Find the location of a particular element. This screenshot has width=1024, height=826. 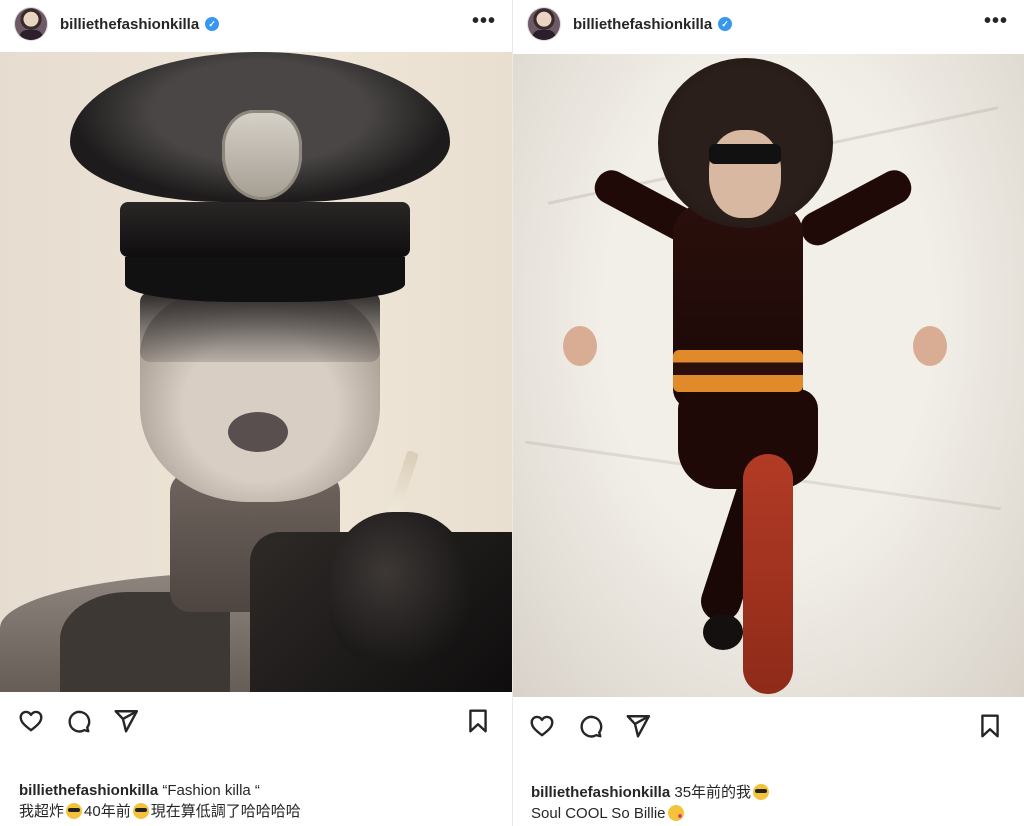

caption-line-1: billiethefashionkilla “Fashion killa “ is located at coordinates (260, 790).